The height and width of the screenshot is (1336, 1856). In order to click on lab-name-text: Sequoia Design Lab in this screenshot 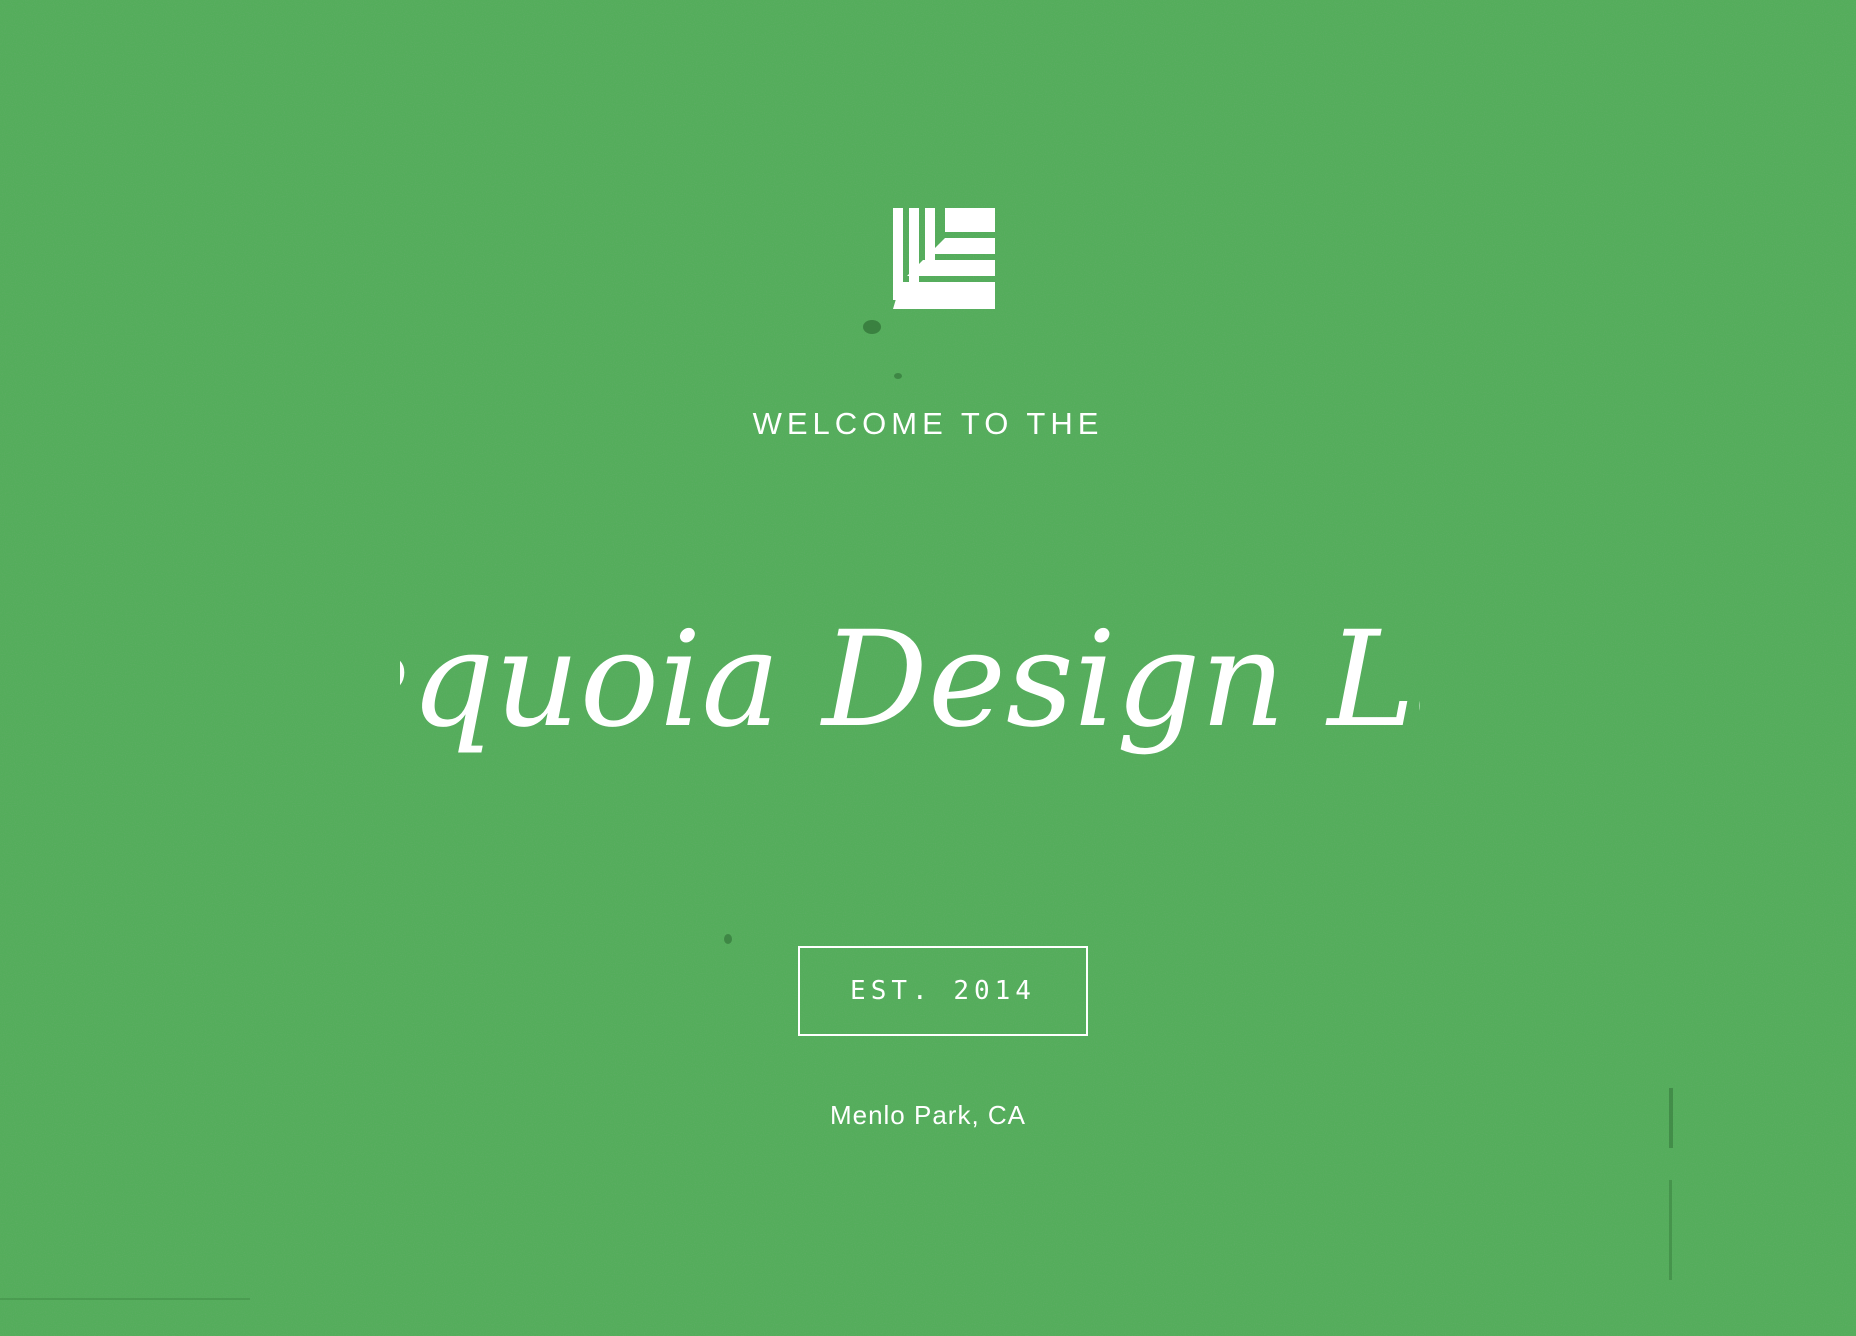, I will do `click(910, 680)`.